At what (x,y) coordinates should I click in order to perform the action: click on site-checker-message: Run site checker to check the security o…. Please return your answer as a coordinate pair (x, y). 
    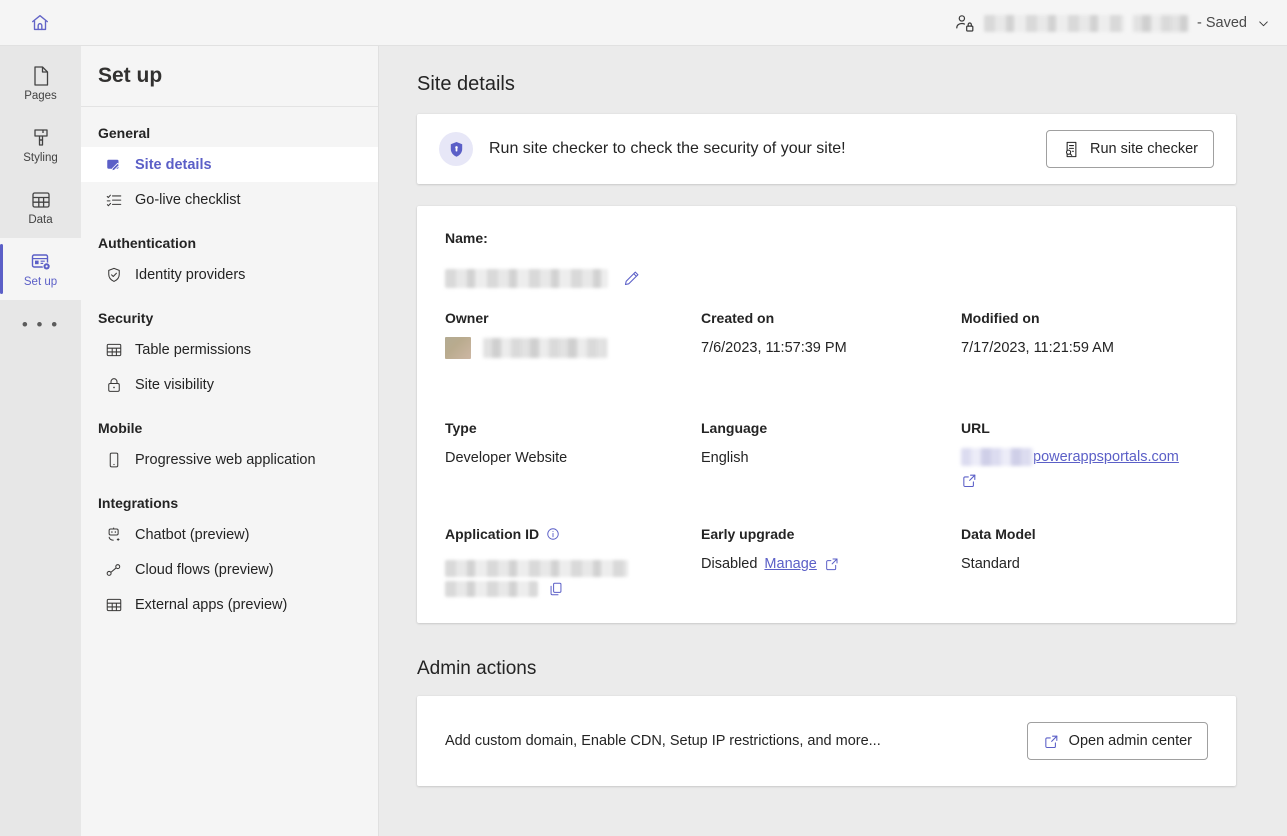
    Looking at the image, I should click on (667, 148).